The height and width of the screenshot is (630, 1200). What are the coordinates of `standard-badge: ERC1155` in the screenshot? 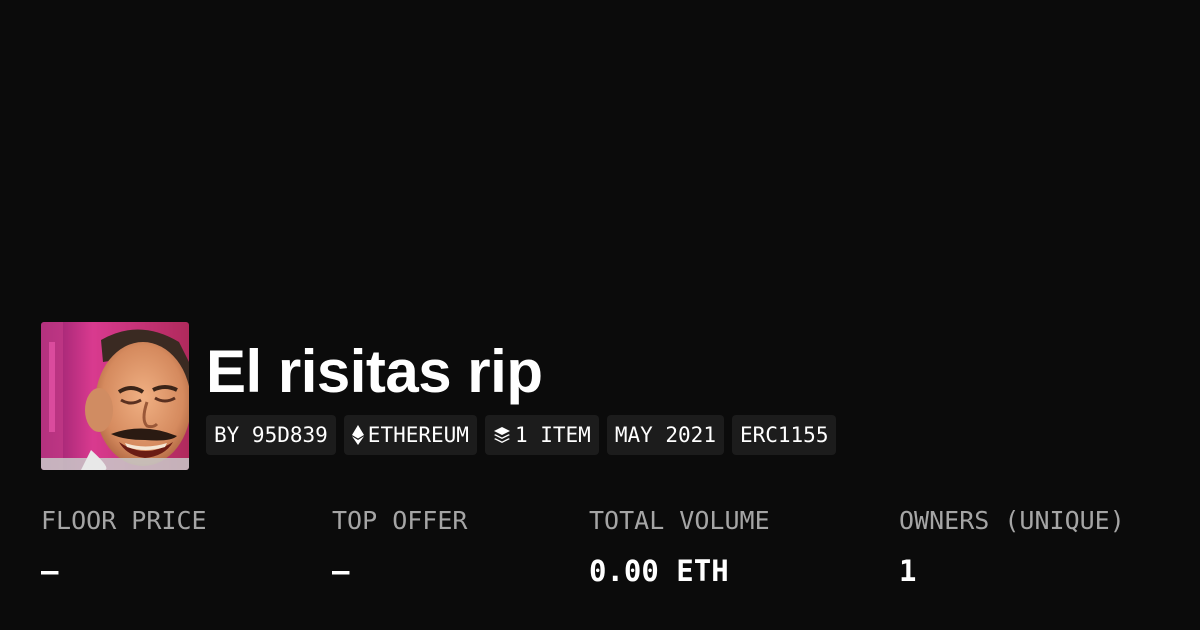 It's located at (784, 435).